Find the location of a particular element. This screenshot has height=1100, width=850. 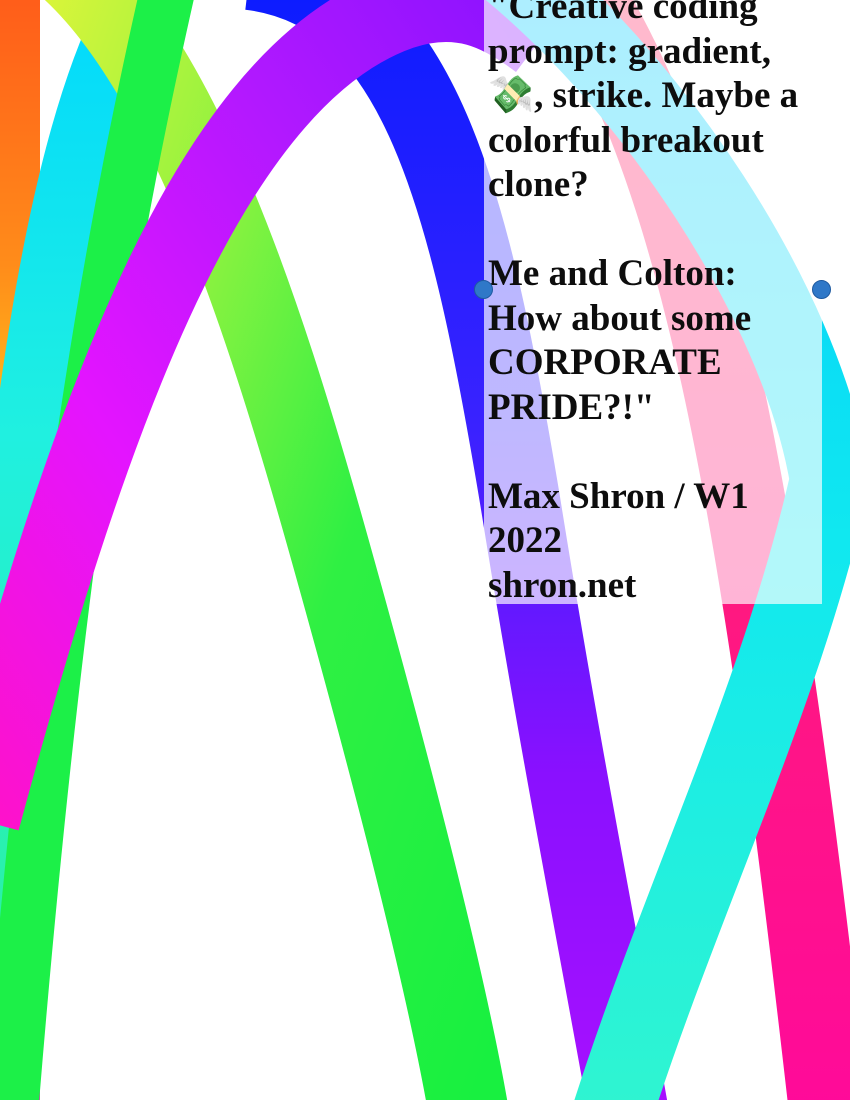

resize-handle-left is located at coordinates (483, 289).